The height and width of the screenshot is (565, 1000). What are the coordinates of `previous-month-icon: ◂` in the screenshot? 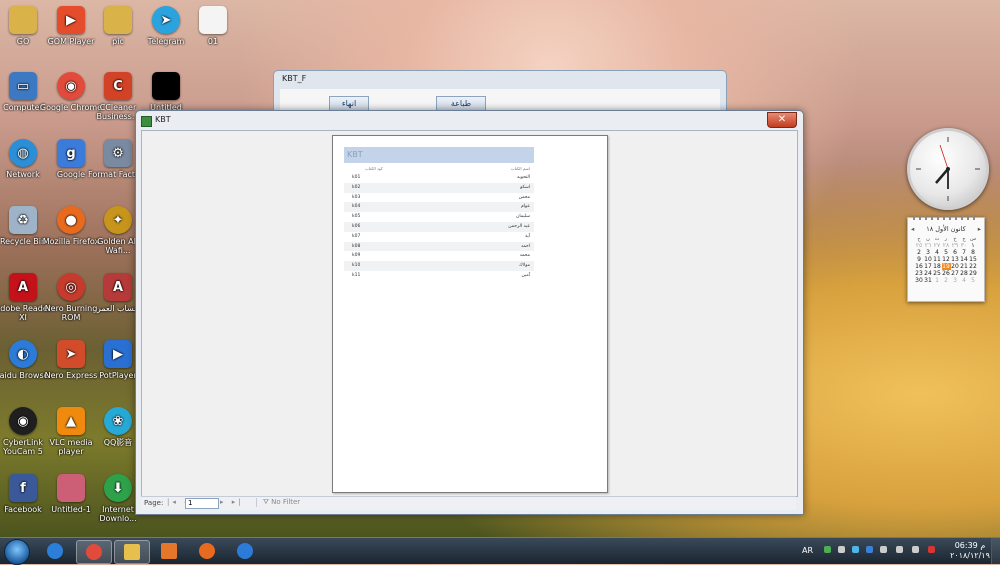 It's located at (912, 229).